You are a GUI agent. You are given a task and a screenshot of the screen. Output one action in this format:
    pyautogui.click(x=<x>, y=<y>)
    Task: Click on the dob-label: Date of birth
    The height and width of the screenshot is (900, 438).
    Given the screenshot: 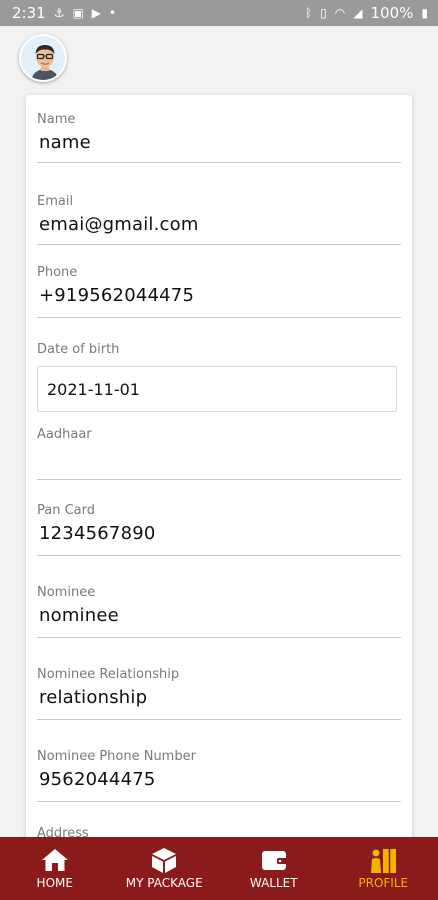 What is the action you would take?
    pyautogui.click(x=78, y=349)
    